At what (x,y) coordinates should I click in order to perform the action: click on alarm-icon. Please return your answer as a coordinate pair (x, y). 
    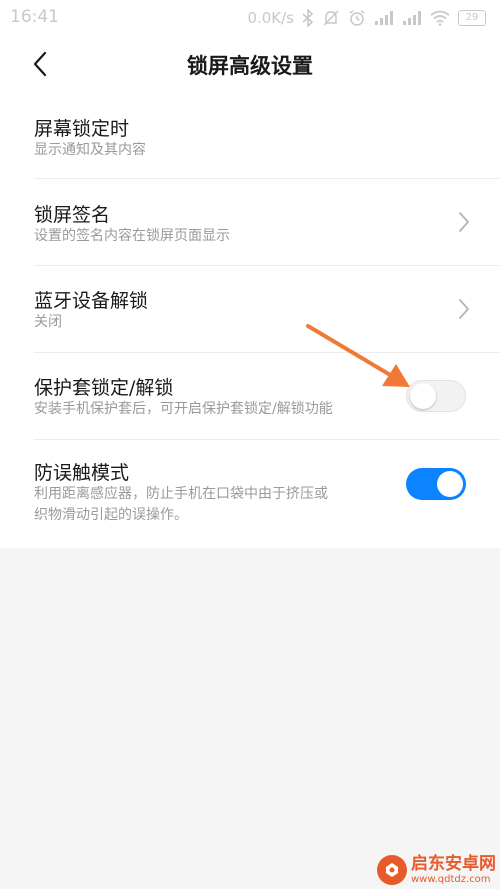
    Looking at the image, I should click on (357, 18).